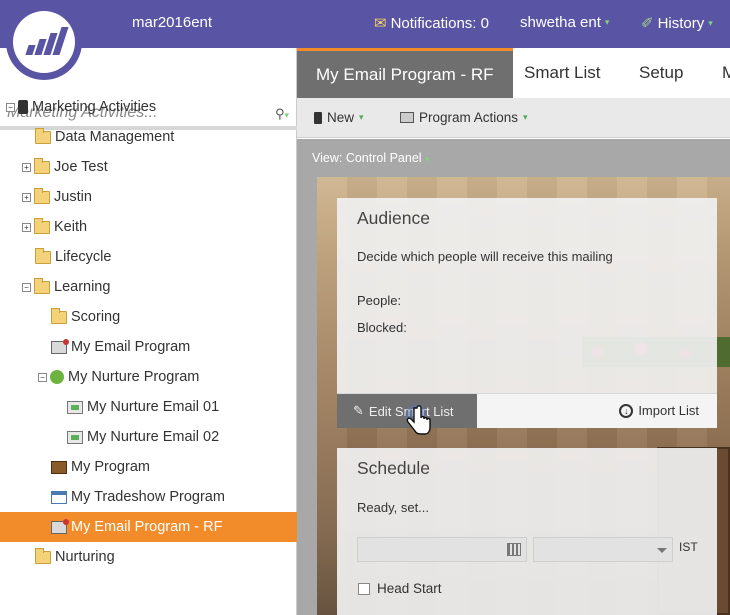 This screenshot has height=615, width=730. I want to click on notifications-icon: ✉, so click(380, 23).